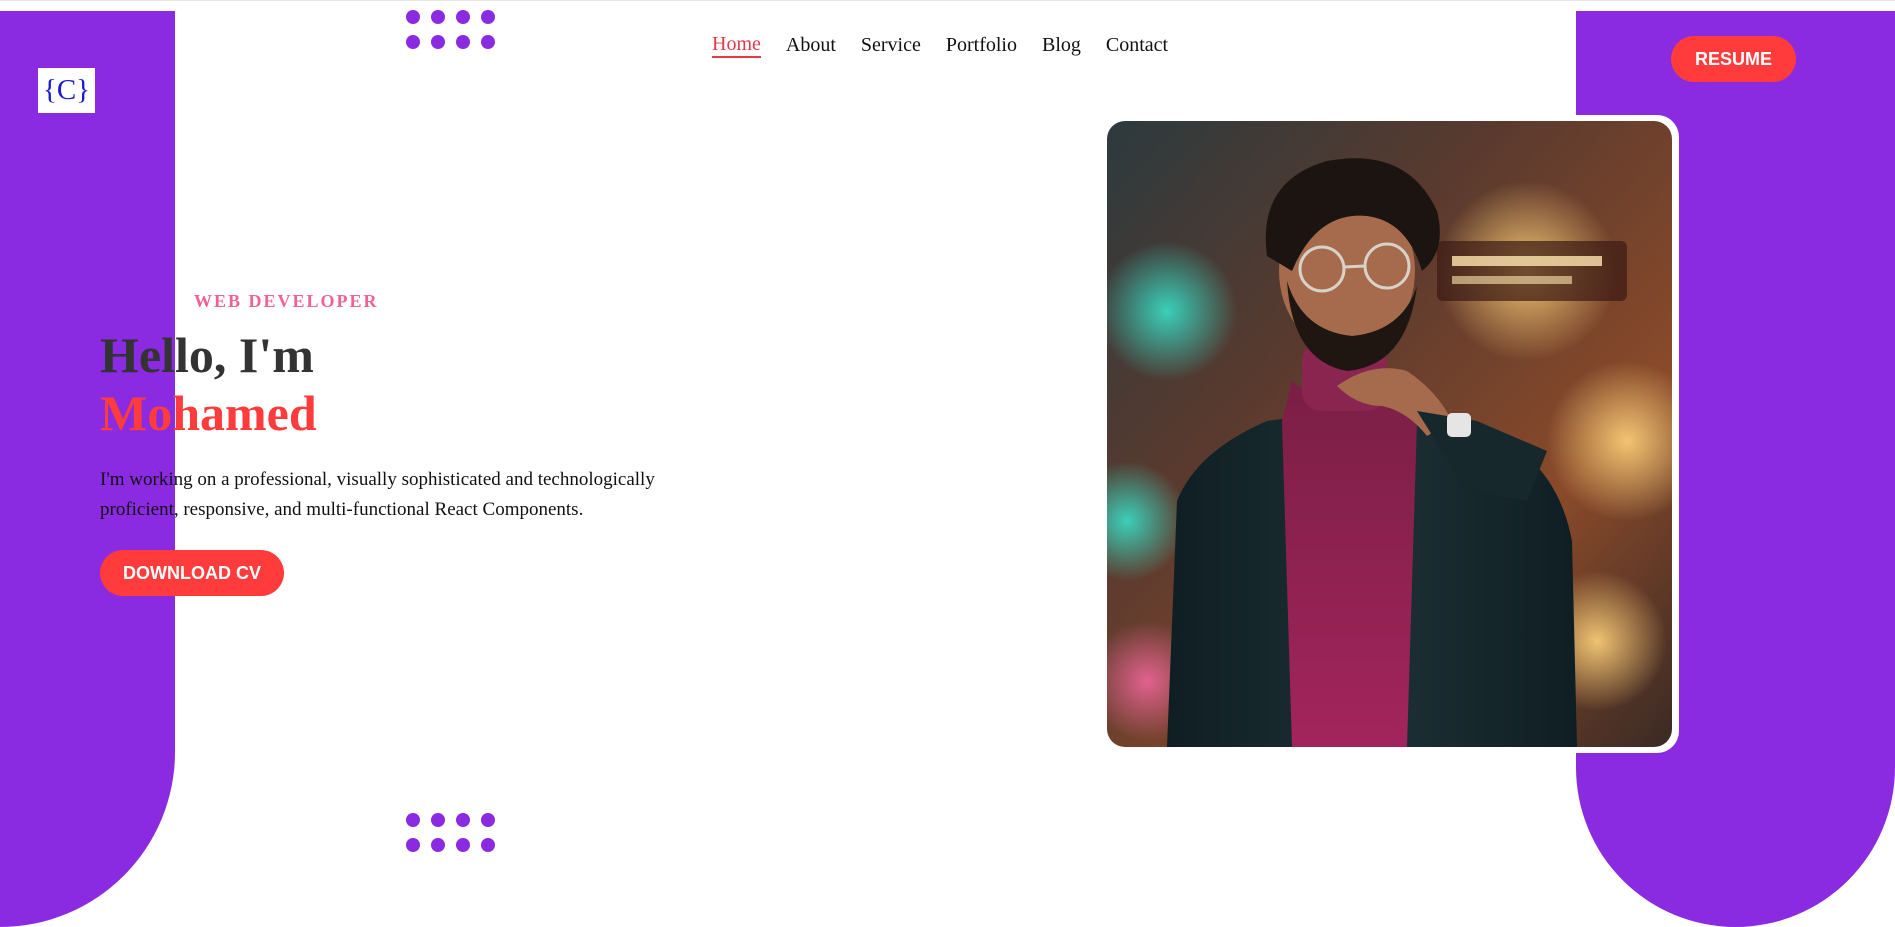  What do you see at coordinates (811, 45) in the screenshot?
I see `nav-about: About` at bounding box center [811, 45].